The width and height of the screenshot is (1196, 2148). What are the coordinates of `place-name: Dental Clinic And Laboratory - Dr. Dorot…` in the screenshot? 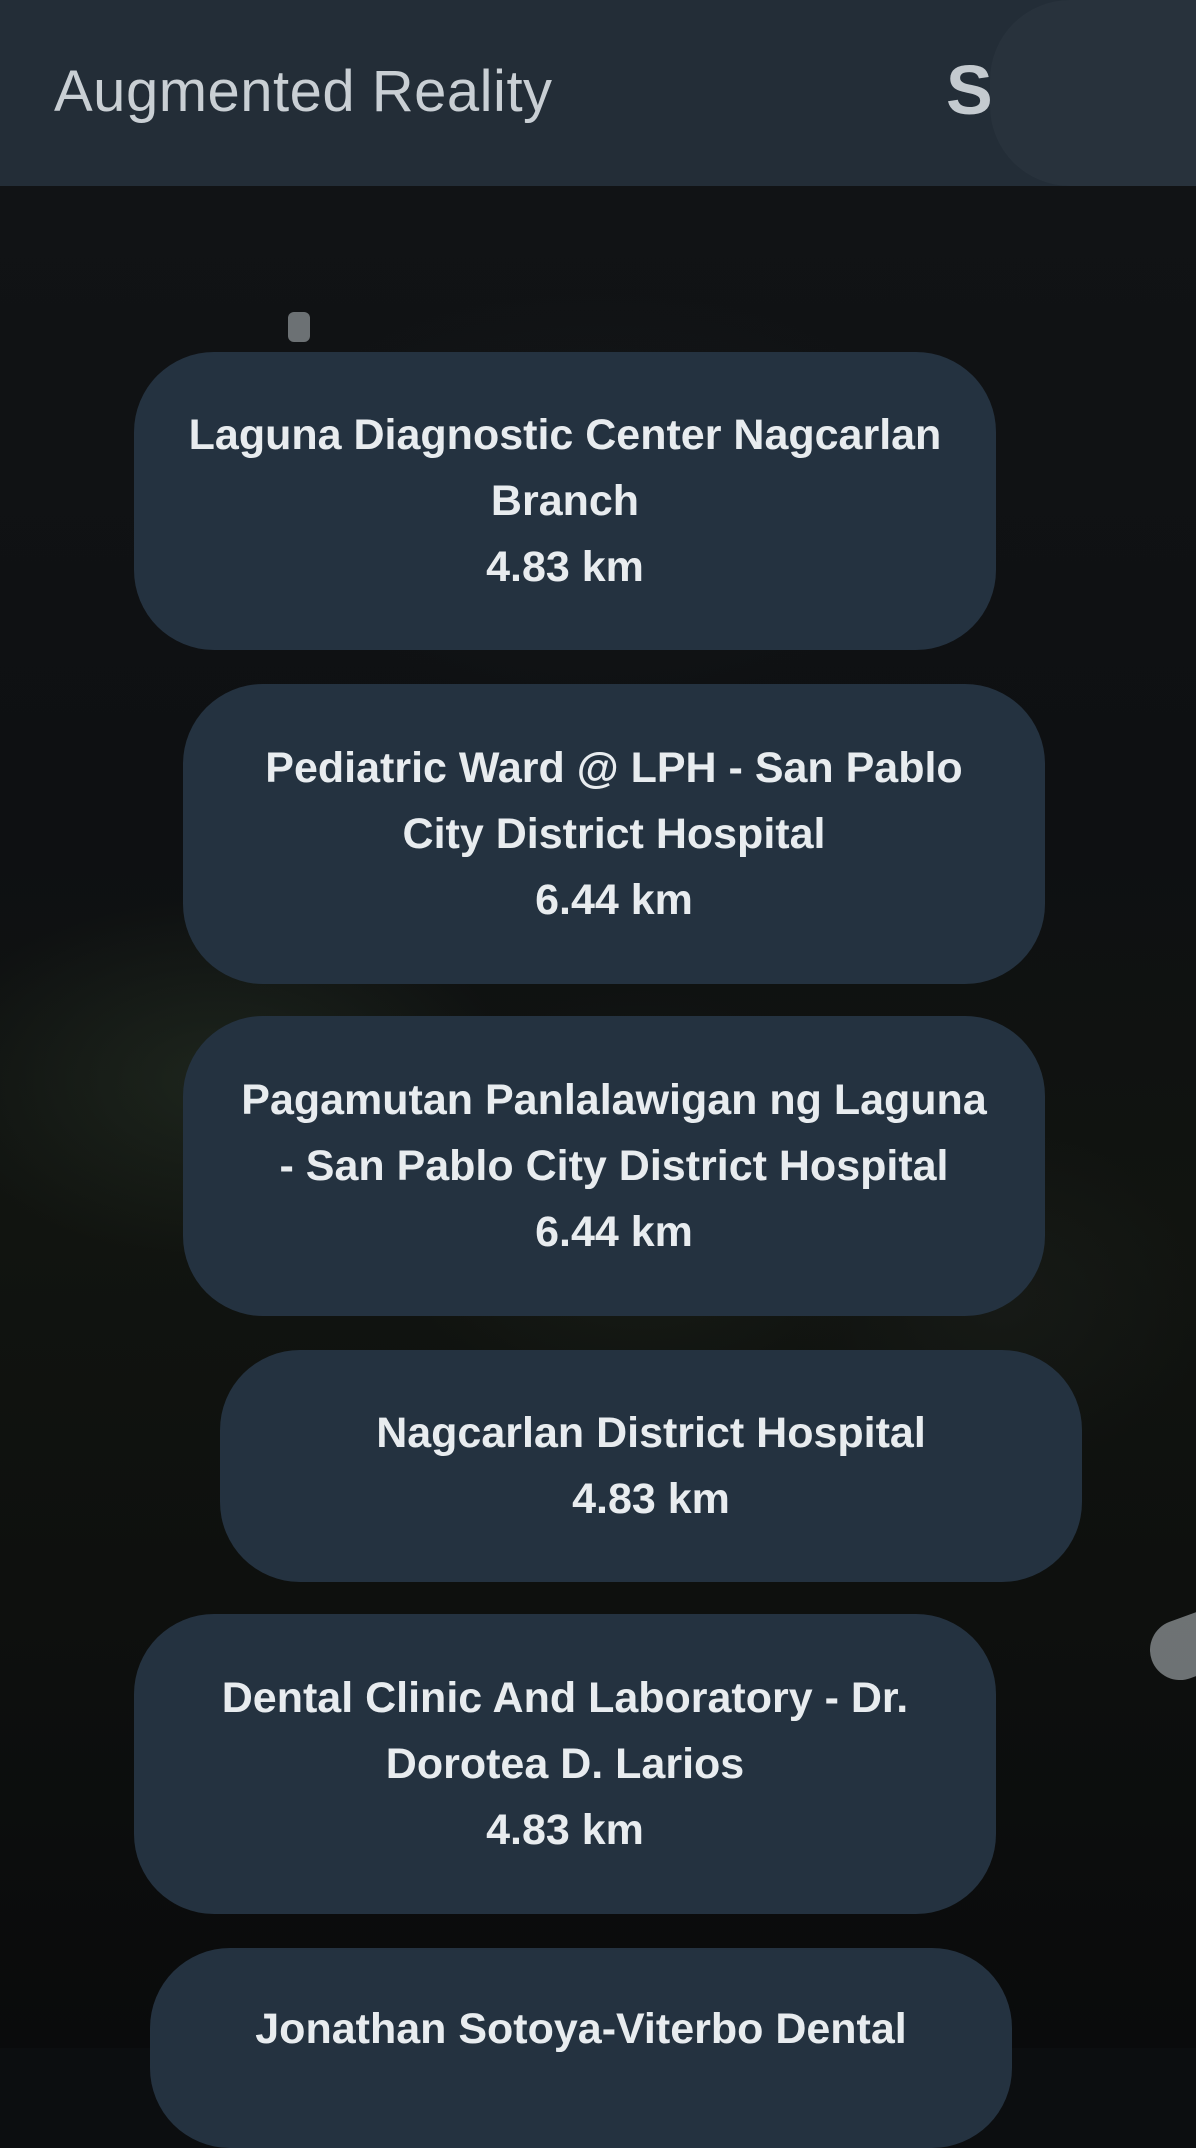 It's located at (565, 1731).